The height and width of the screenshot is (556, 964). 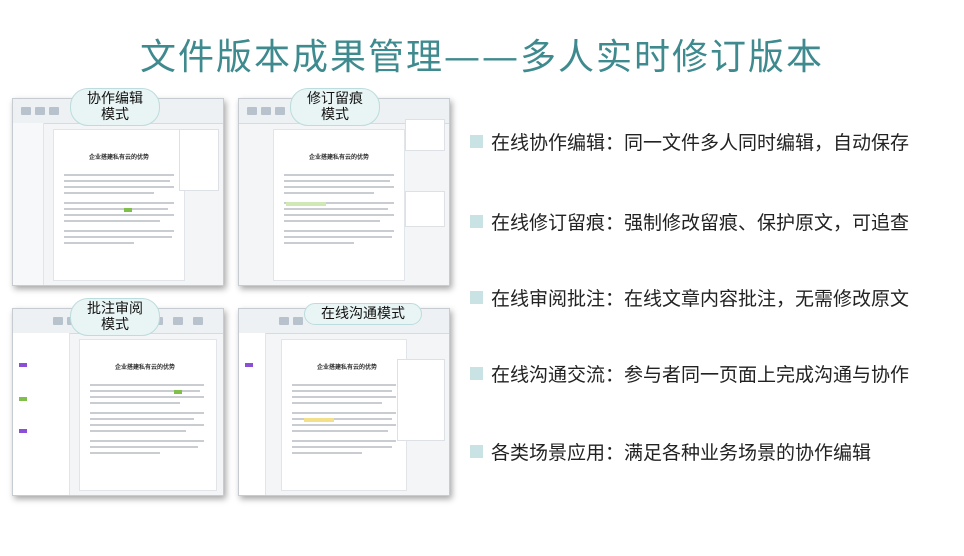 I want to click on user-list, so click(x=252, y=414).